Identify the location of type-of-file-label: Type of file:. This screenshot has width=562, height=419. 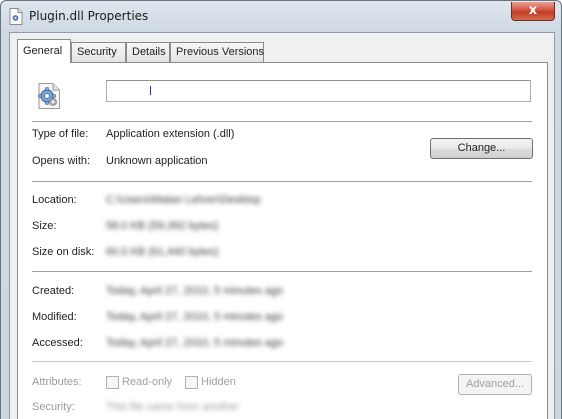
(60, 134).